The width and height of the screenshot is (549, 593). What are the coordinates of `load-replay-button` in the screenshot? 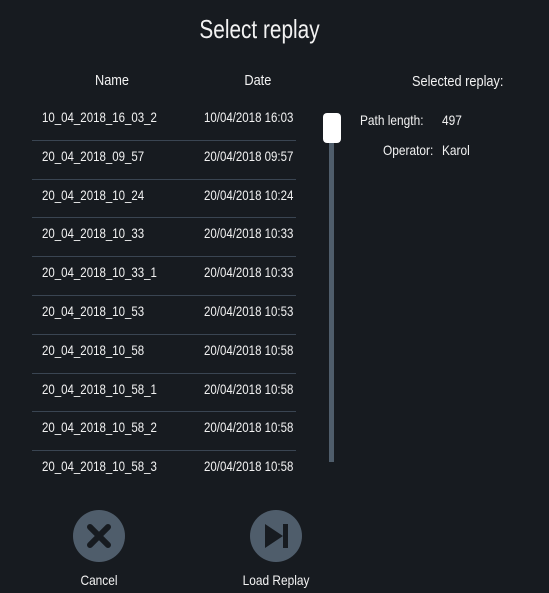 It's located at (276, 536).